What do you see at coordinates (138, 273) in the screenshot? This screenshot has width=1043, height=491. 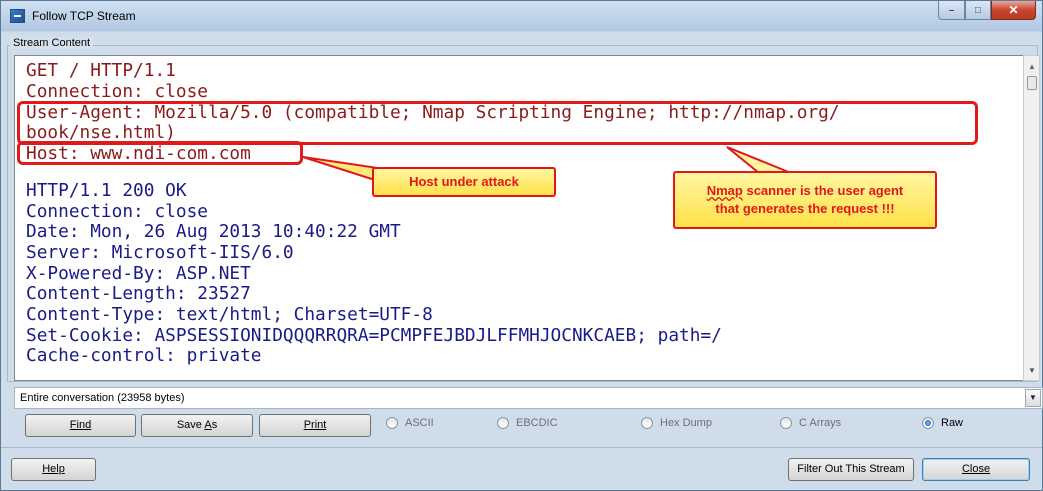 I see `response-line: X-Powered-By: ASP.NET` at bounding box center [138, 273].